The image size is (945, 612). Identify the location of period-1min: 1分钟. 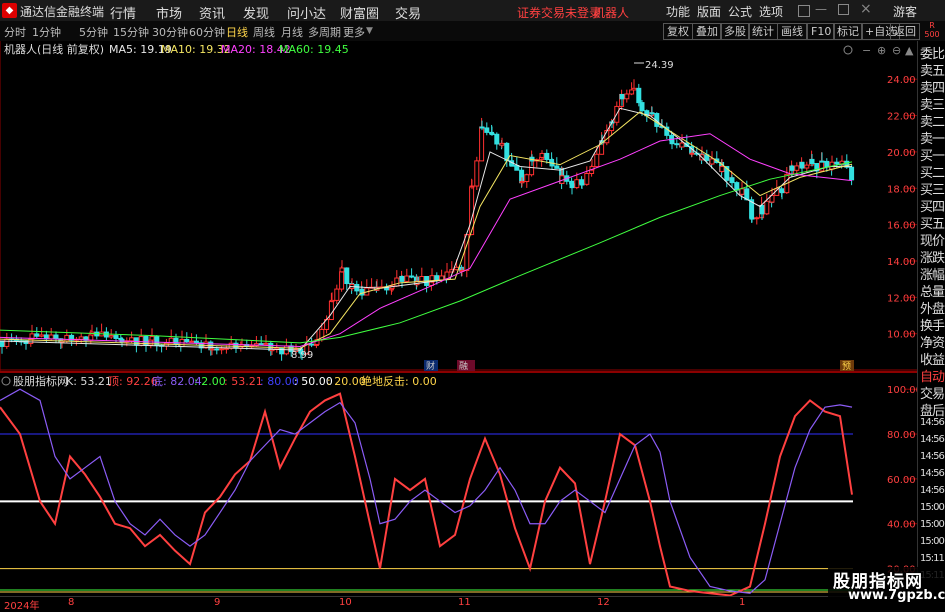
(46, 32).